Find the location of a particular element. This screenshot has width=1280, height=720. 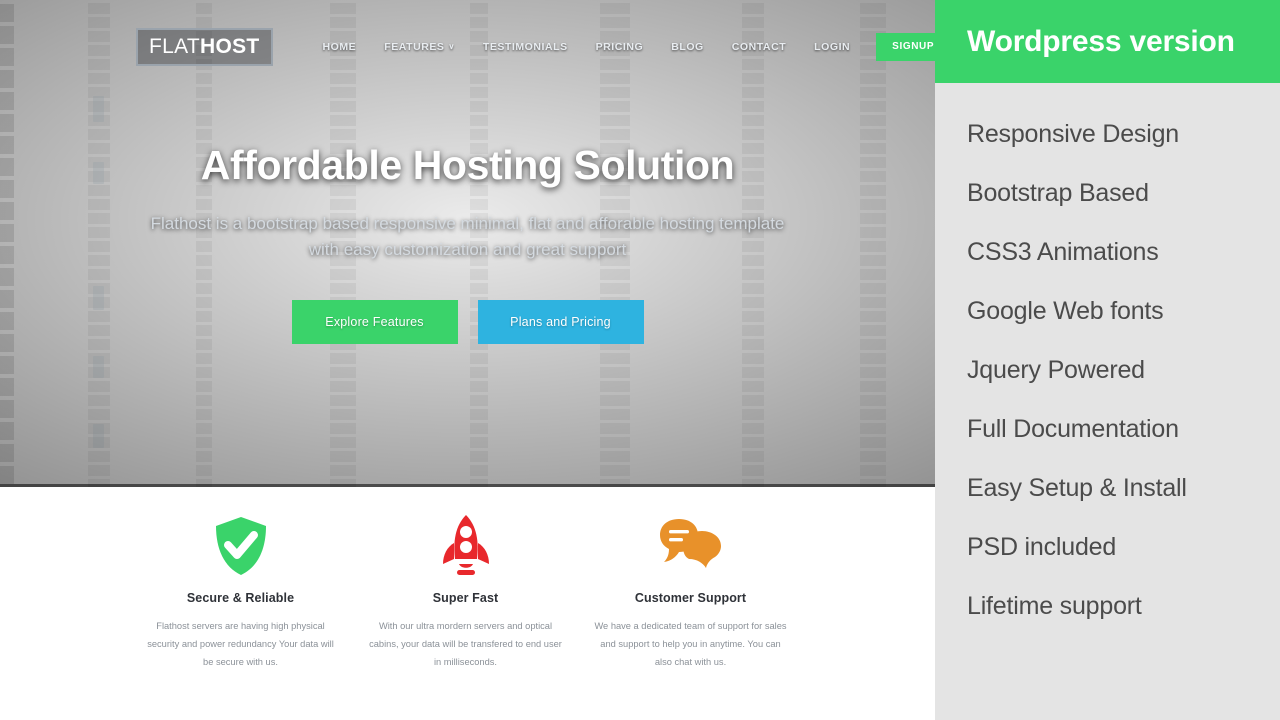

nav-item-label: TESTIMONIALS is located at coordinates (525, 47).